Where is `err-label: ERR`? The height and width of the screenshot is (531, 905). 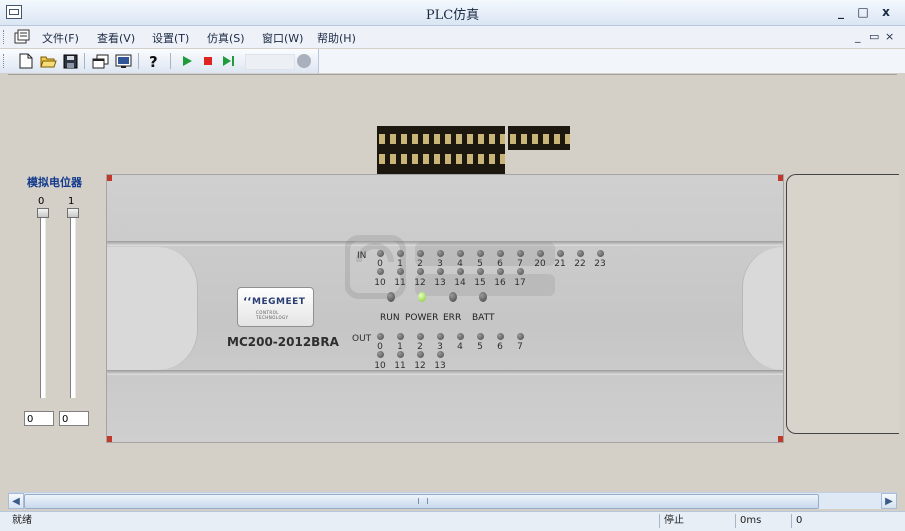
err-label: ERR is located at coordinates (452, 318).